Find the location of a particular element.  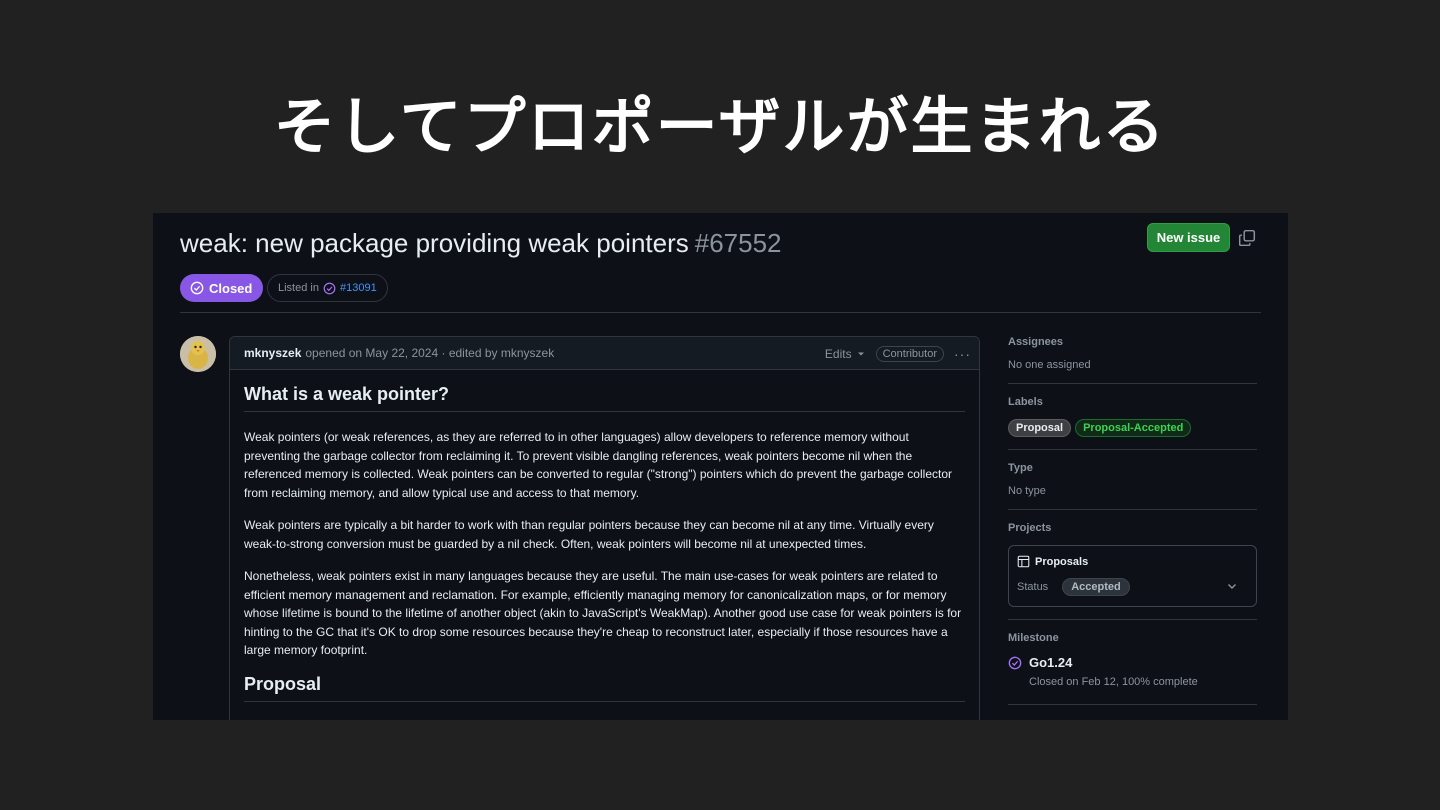

assignees-heading: Assignees is located at coordinates (1132, 342).